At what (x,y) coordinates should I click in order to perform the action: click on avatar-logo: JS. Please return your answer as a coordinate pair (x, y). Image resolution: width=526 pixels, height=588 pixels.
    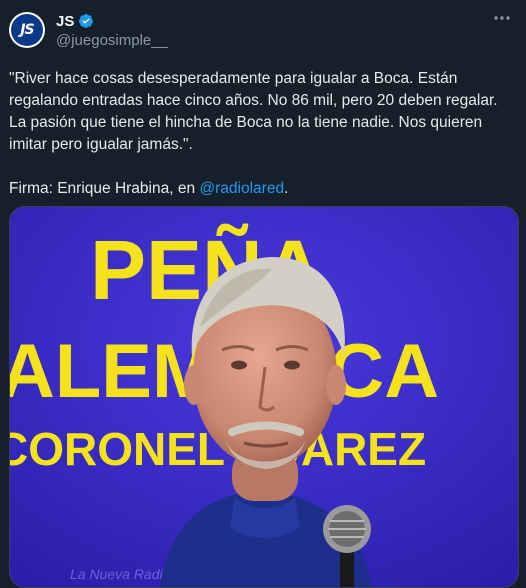
    Looking at the image, I should click on (27, 30).